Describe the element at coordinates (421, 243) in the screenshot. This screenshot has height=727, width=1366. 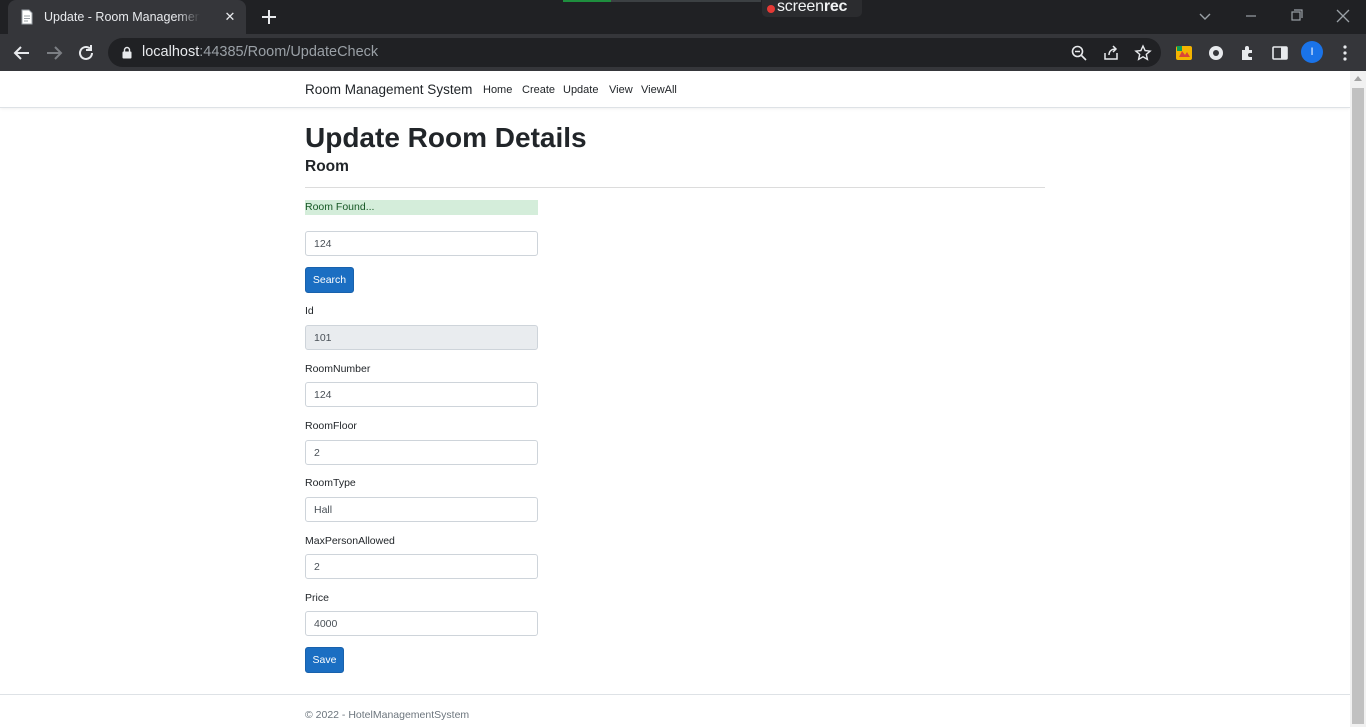
I see `search-input` at that location.